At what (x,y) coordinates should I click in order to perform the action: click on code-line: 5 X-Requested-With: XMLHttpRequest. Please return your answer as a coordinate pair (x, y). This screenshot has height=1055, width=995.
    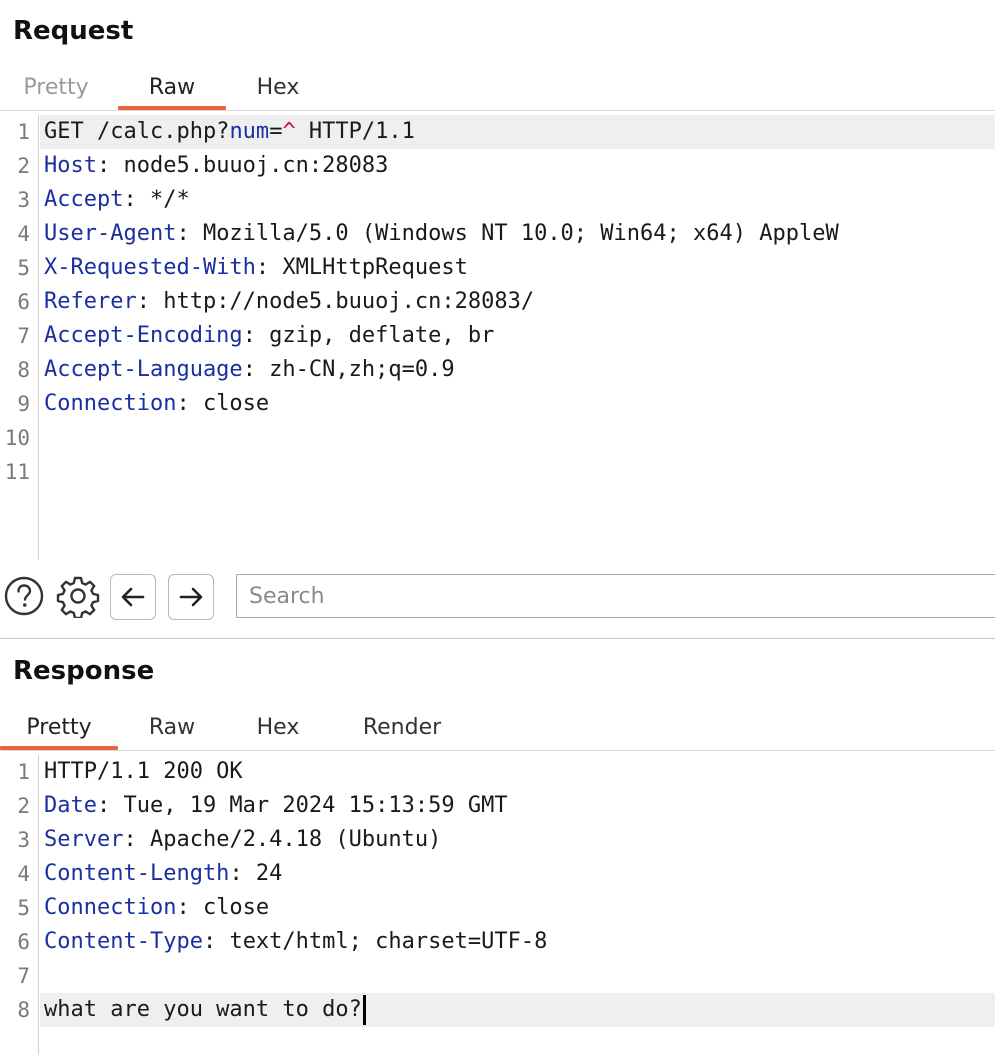
    Looking at the image, I should click on (497, 268).